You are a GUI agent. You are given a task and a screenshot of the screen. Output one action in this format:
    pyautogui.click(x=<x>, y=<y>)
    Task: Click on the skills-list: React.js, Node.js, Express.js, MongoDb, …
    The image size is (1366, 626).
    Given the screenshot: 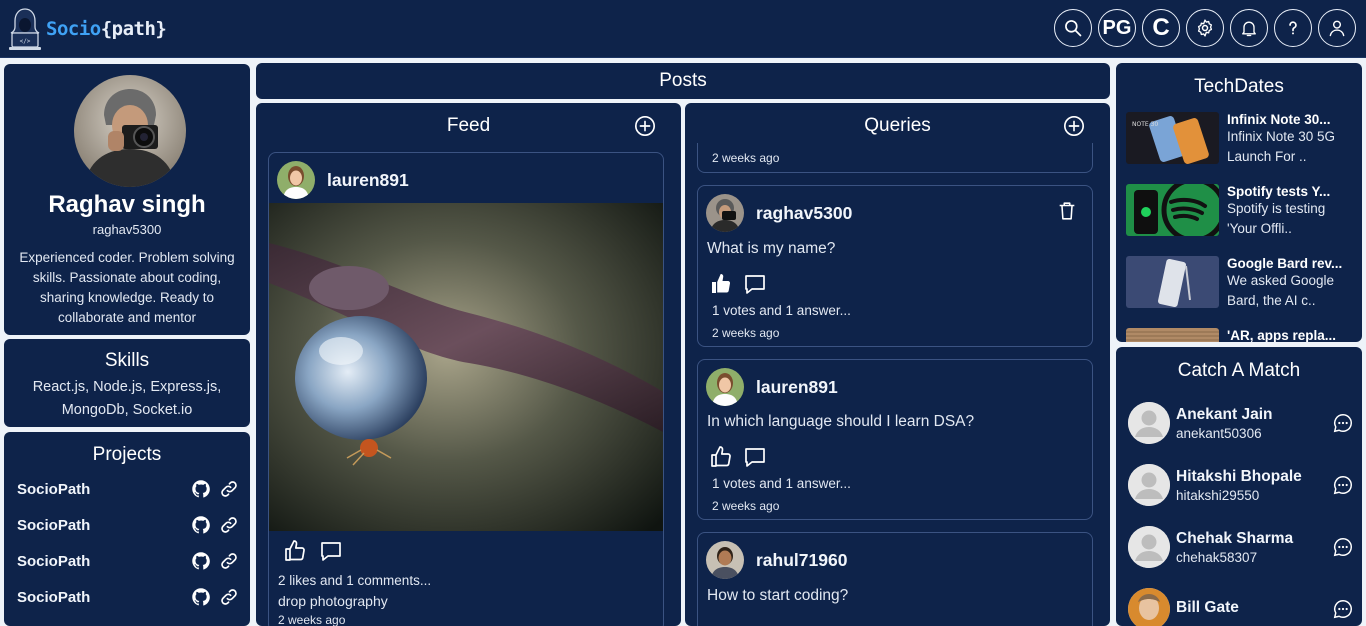 What is the action you would take?
    pyautogui.click(x=127, y=398)
    